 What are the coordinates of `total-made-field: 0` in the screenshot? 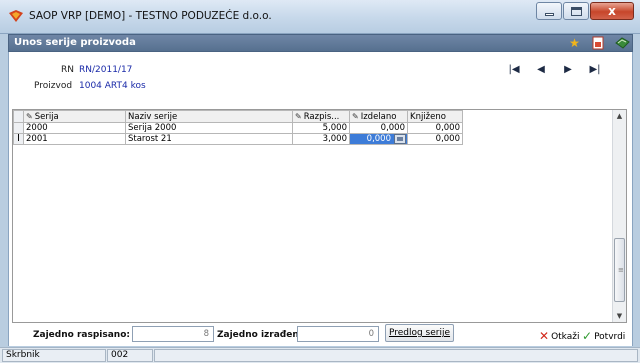 It's located at (338, 334).